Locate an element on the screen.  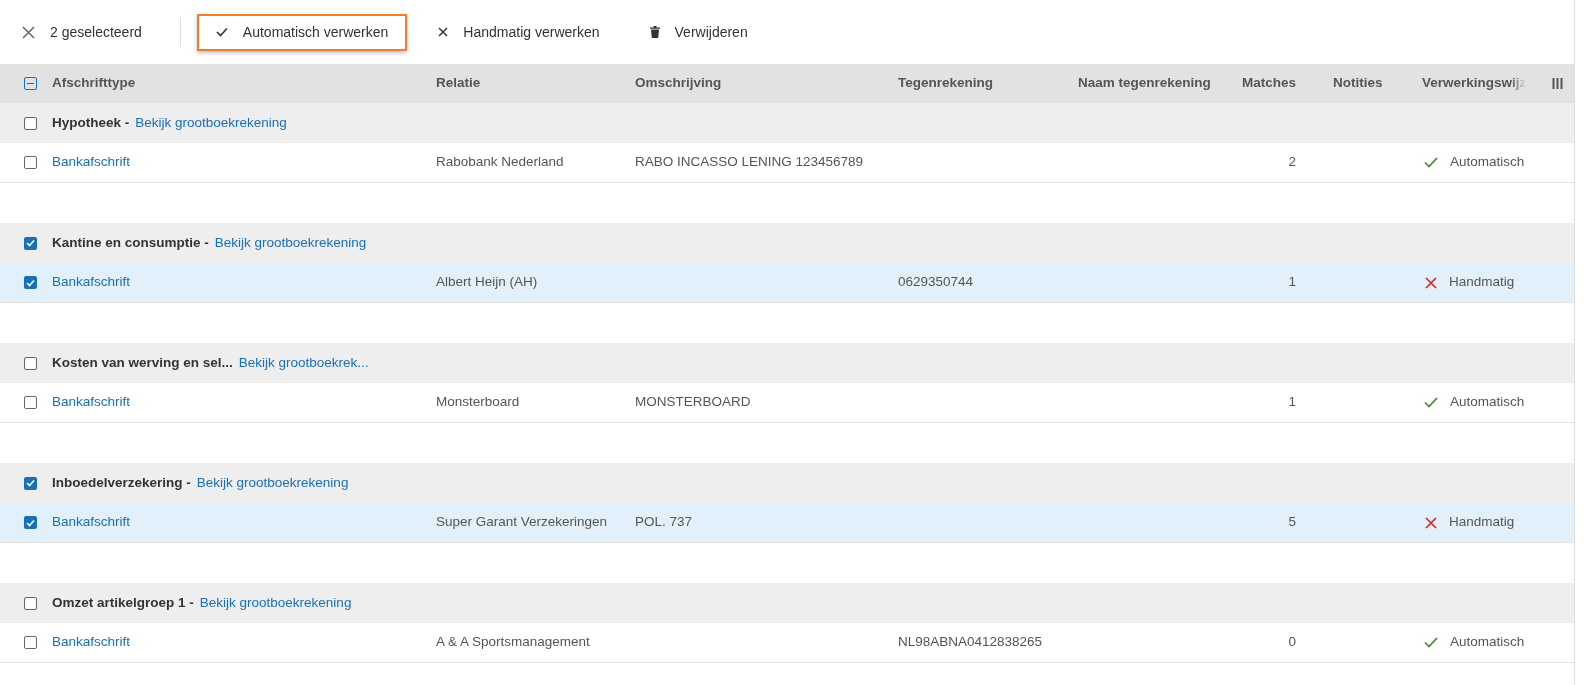
table-cell: A & A Sportsmanagement is located at coordinates (513, 642).